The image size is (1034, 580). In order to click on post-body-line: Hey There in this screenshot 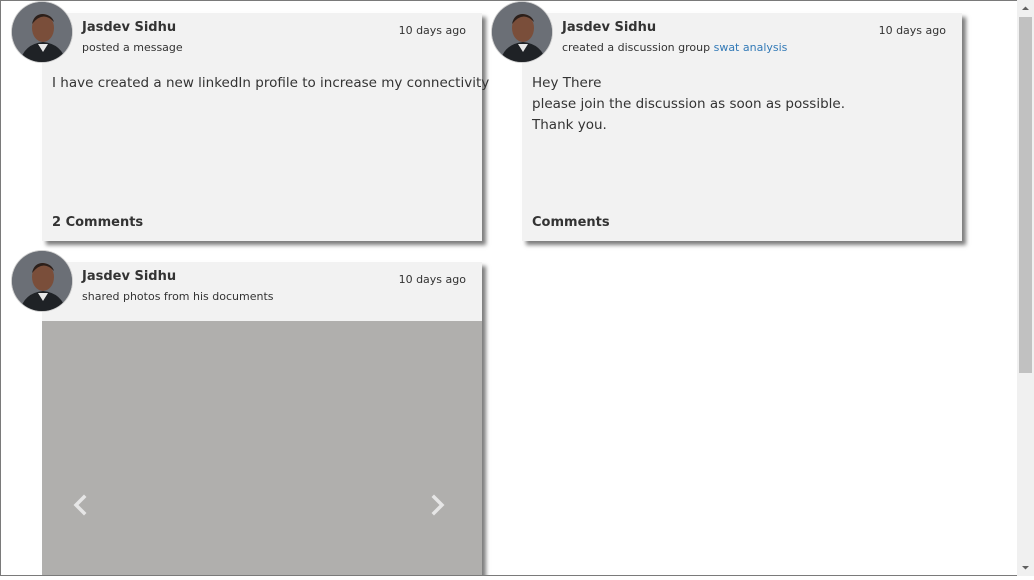, I will do `click(567, 83)`.